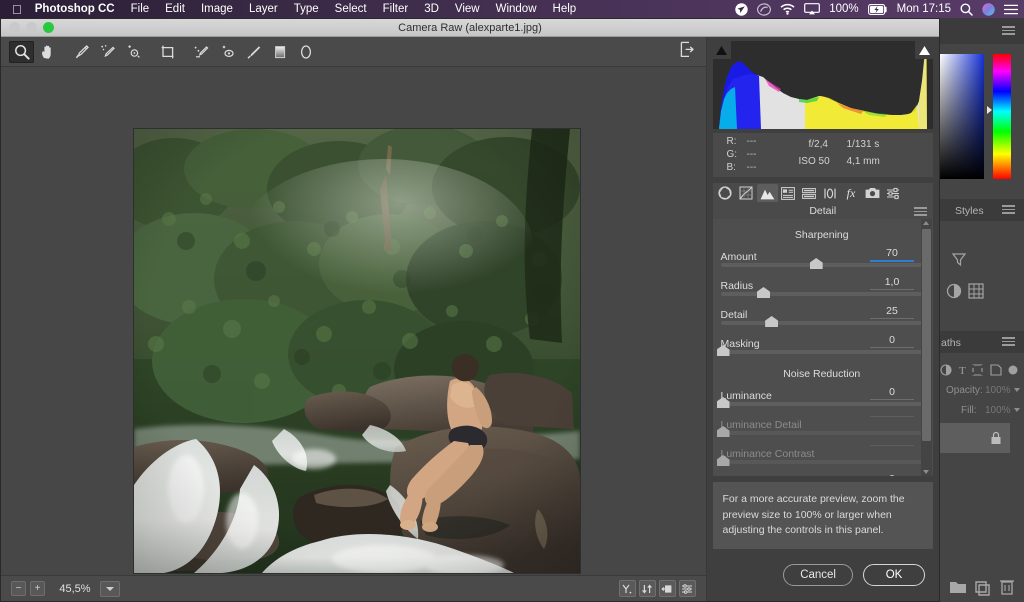  I want to click on wifi-icon, so click(787, 9).